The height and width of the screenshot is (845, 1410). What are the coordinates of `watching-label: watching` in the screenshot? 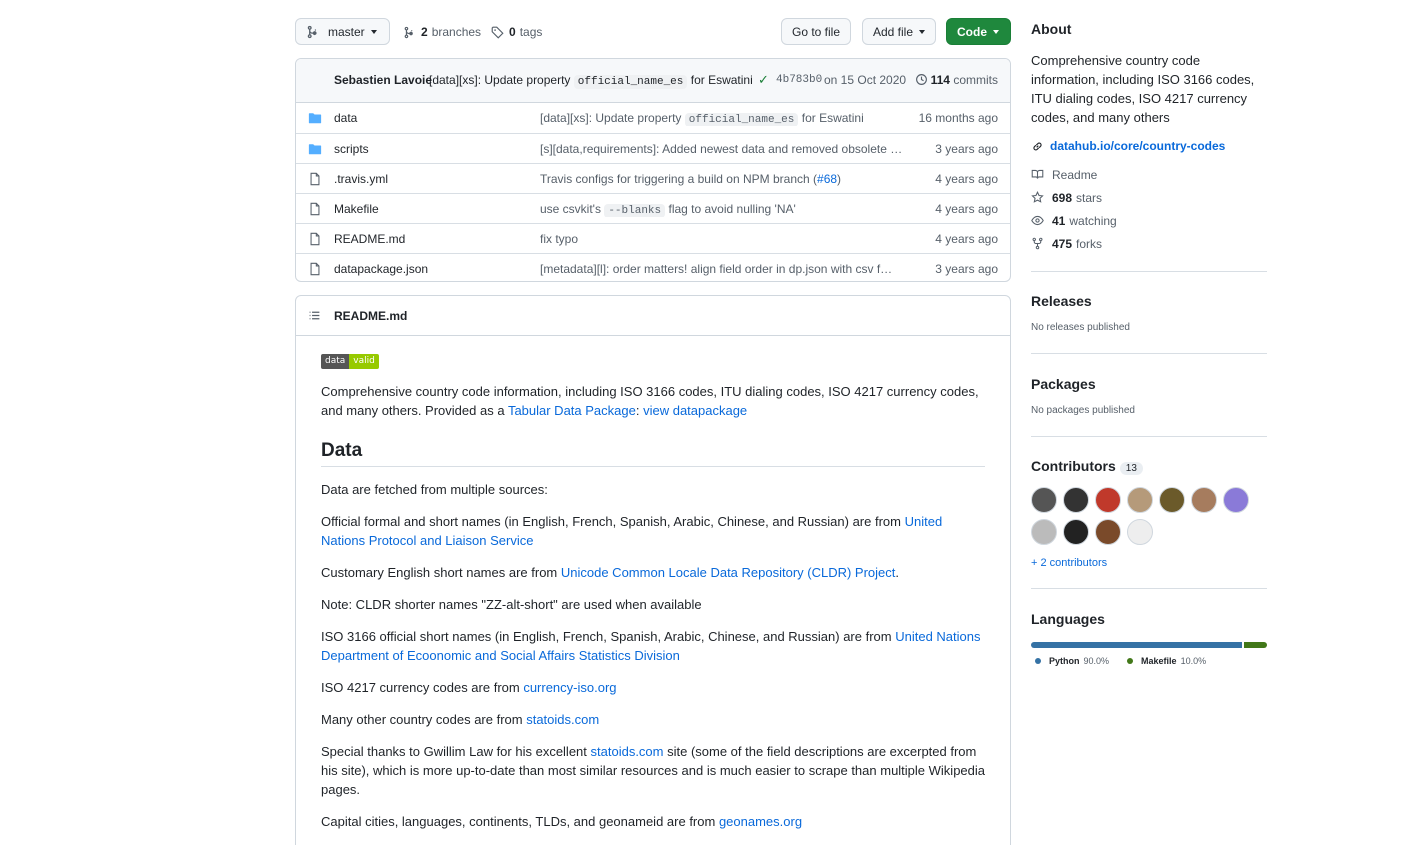 It's located at (1093, 220).